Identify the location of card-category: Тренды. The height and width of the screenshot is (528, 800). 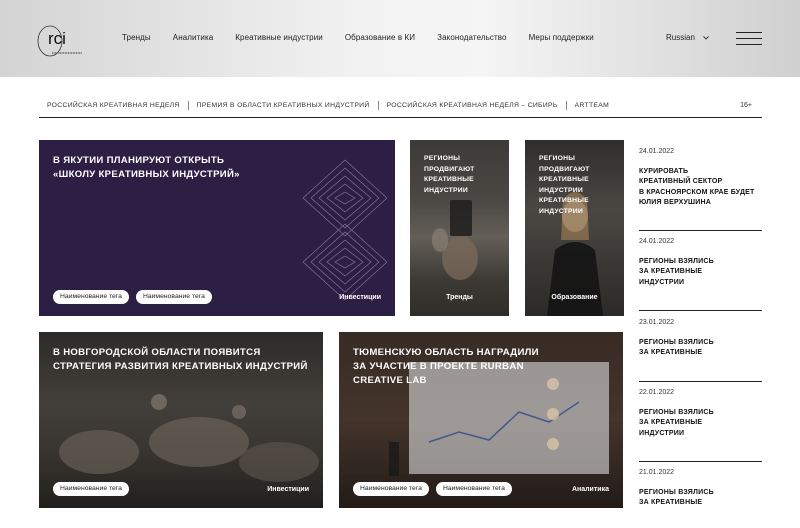
(459, 297).